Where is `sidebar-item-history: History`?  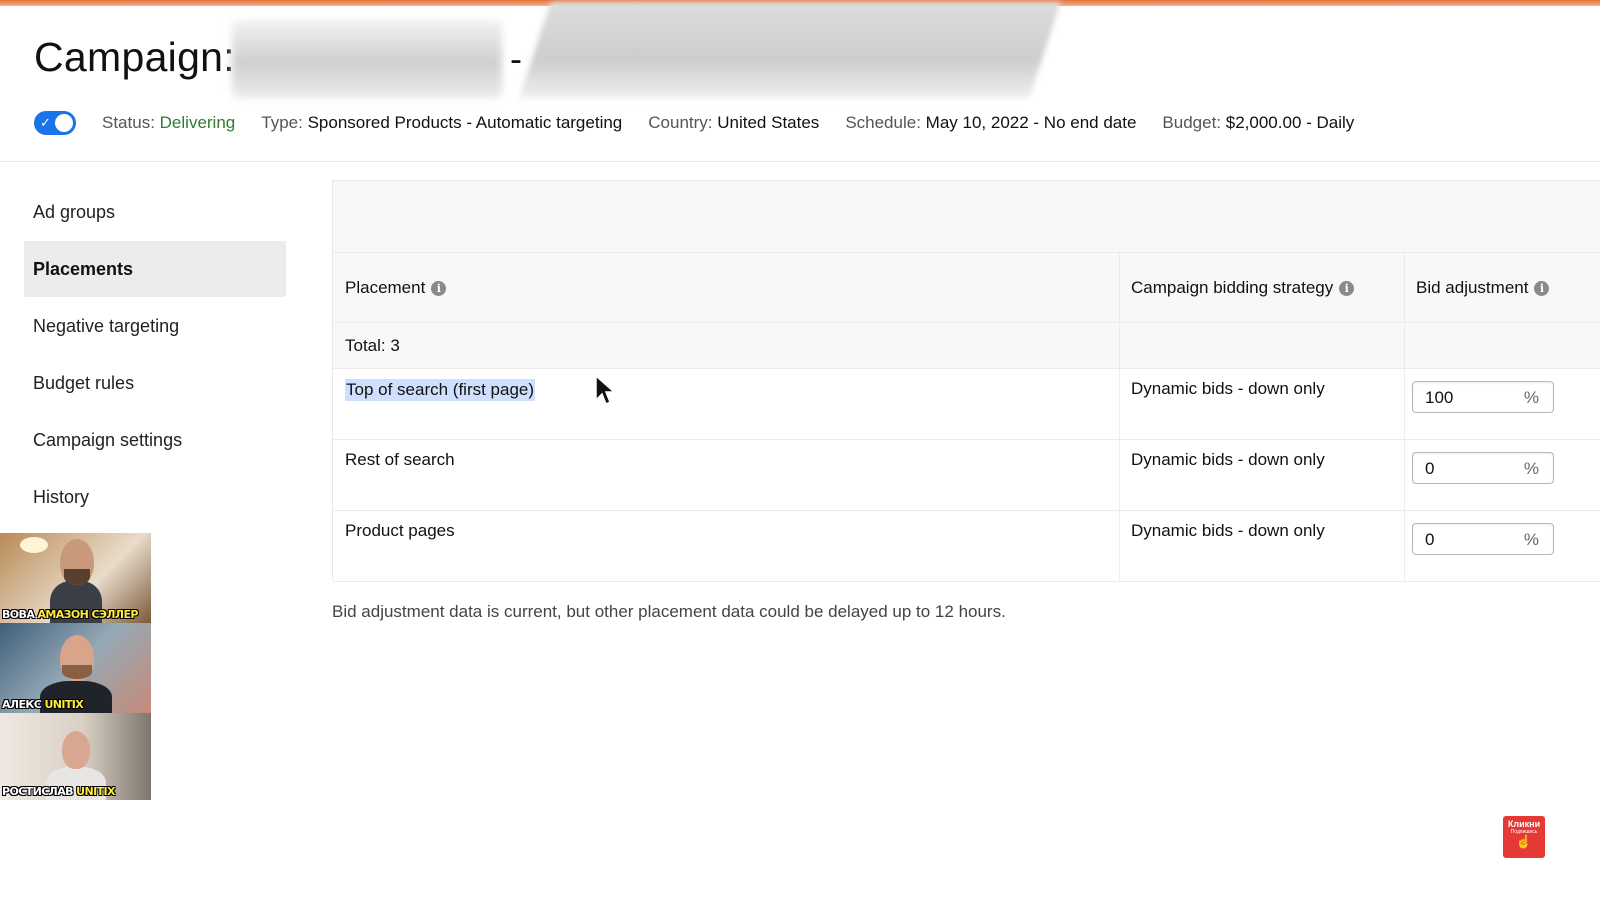 sidebar-item-history: History is located at coordinates (155, 497).